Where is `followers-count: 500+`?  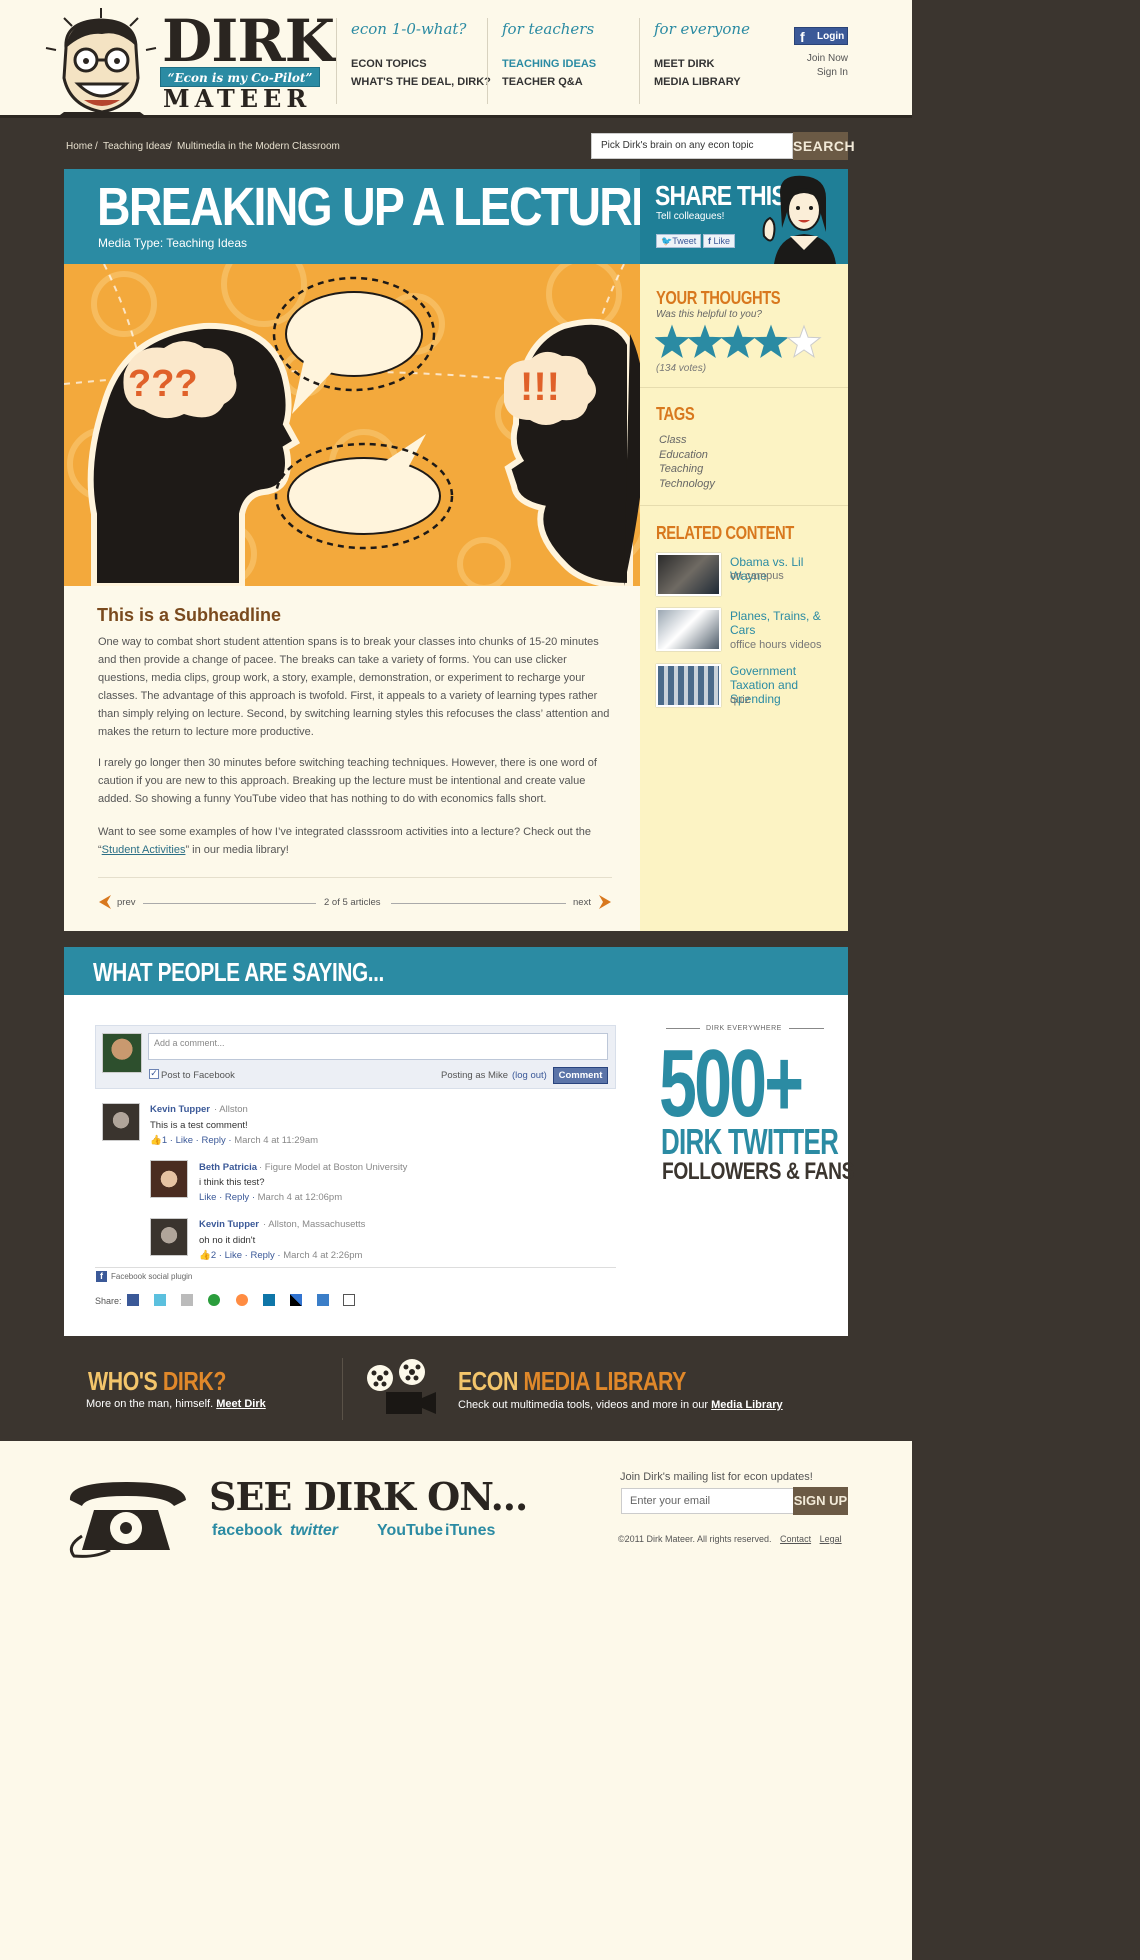
followers-count: 500+ is located at coordinates (731, 1083).